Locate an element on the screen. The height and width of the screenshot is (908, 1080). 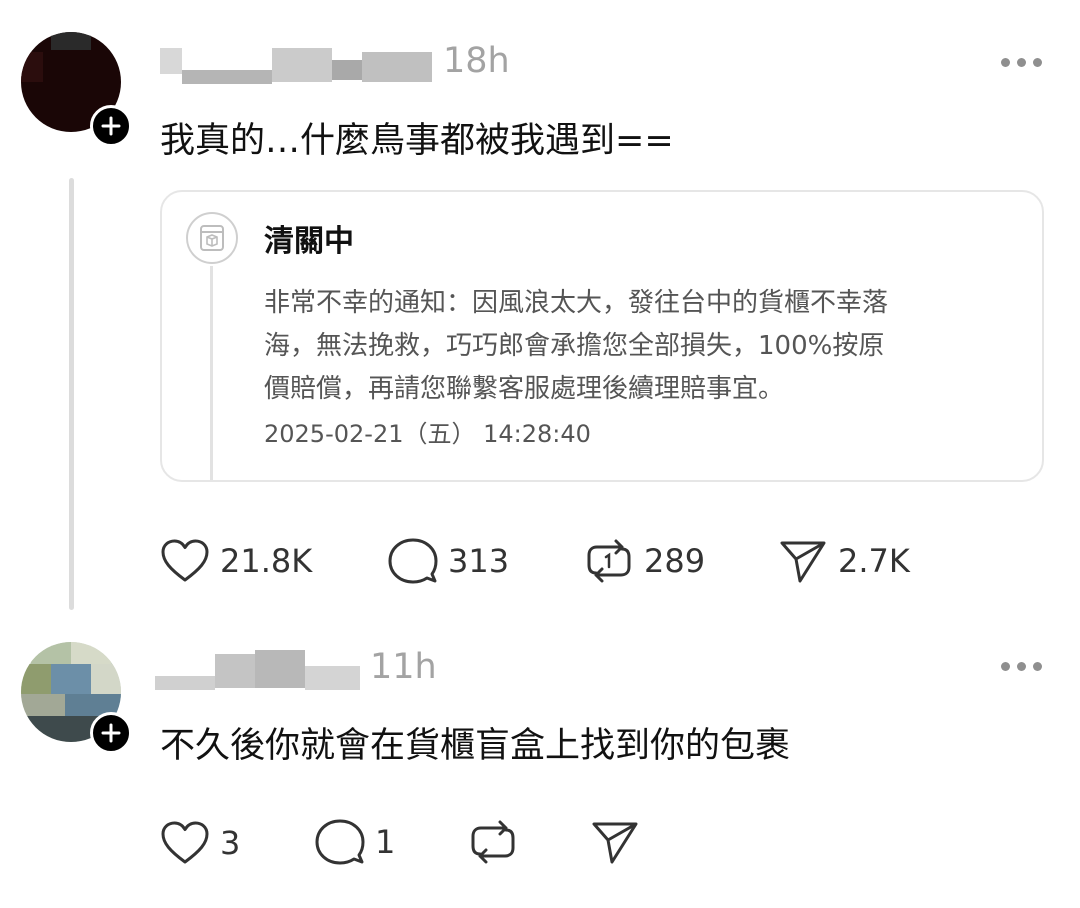
post-time: 18h is located at coordinates (476, 61).